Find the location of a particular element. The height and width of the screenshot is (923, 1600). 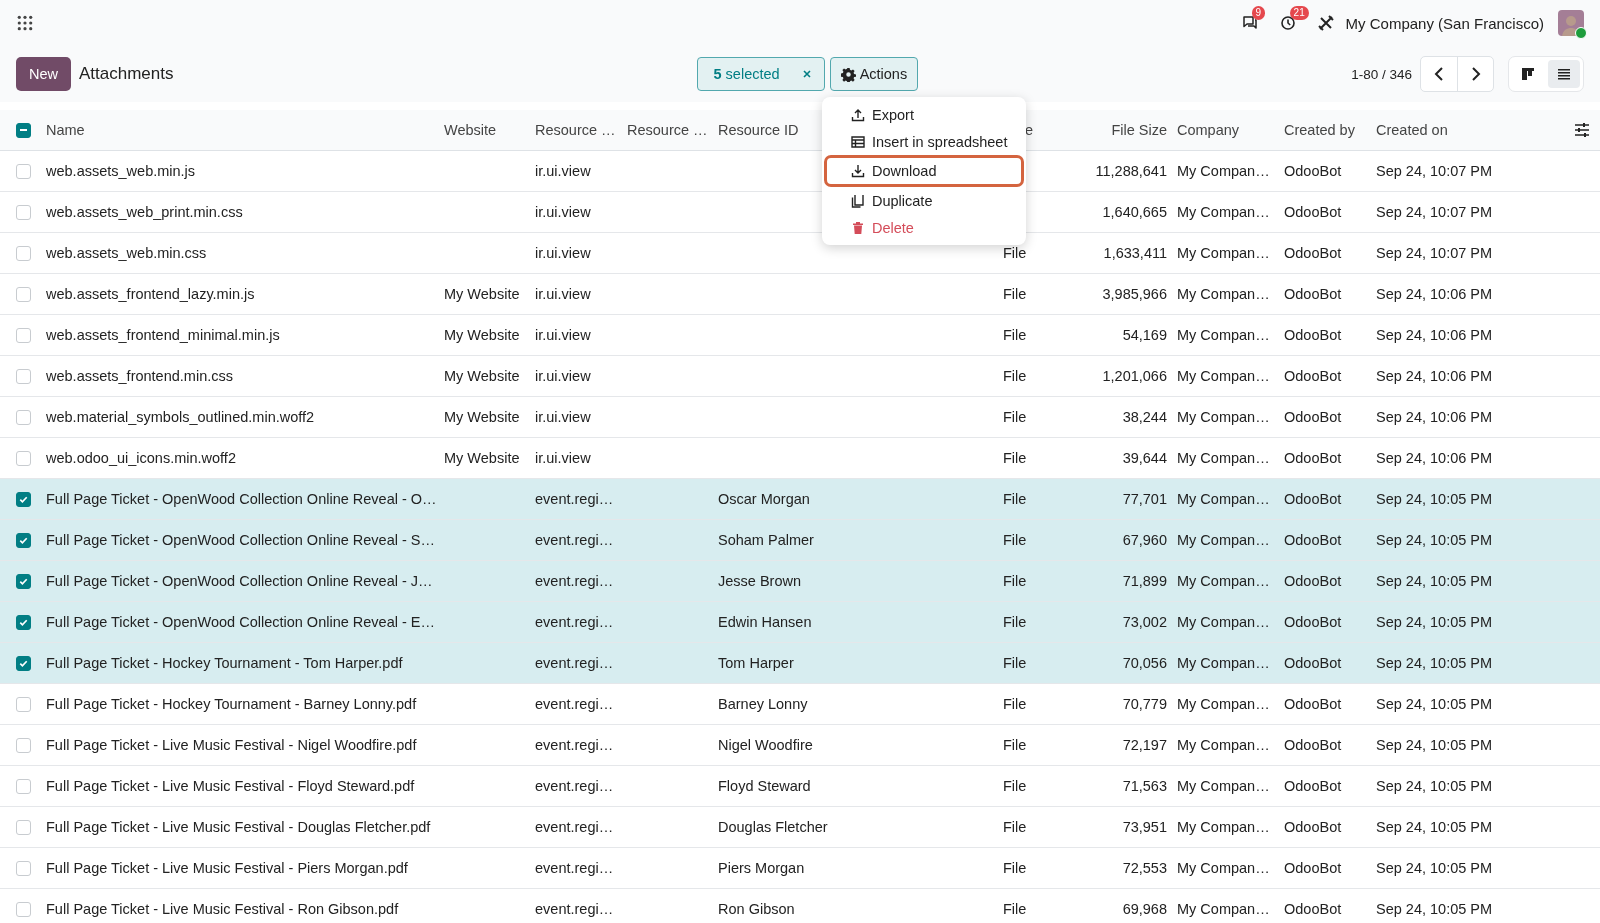

menu-item: Delete is located at coordinates (924, 227).